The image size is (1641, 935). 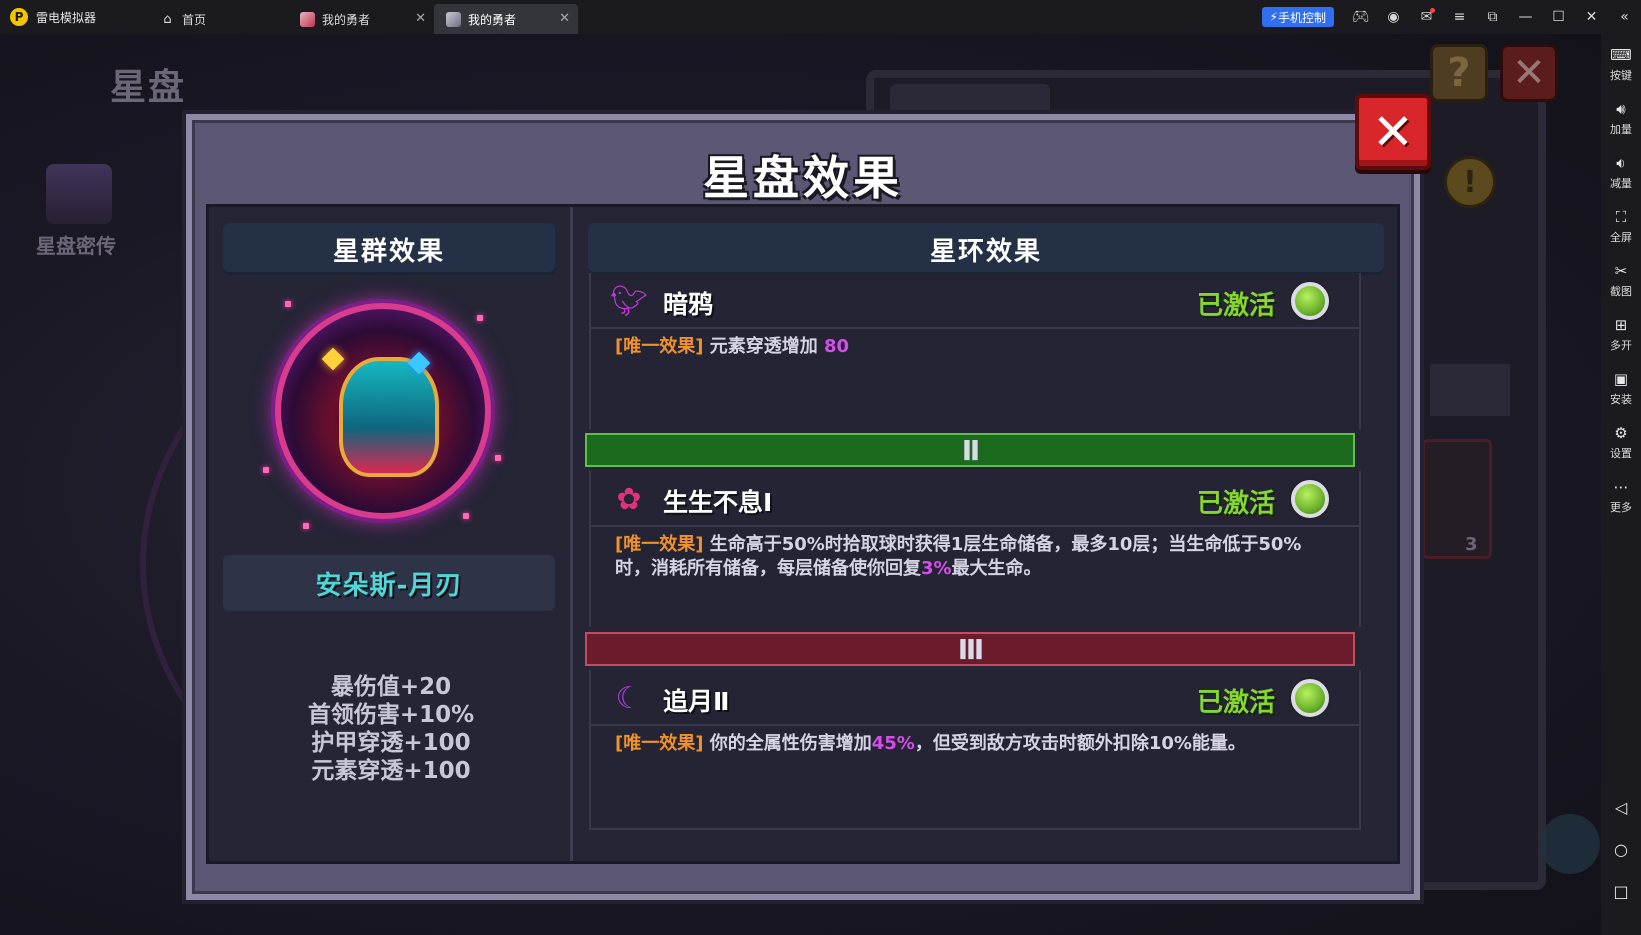 I want to click on crescent-moon-icon: ☾, so click(x=629, y=698).